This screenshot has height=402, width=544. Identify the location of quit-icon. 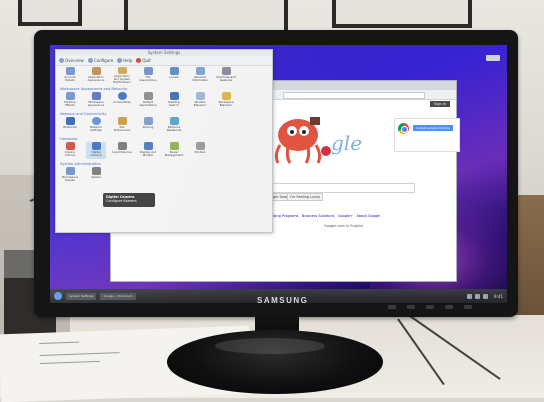
(139, 60).